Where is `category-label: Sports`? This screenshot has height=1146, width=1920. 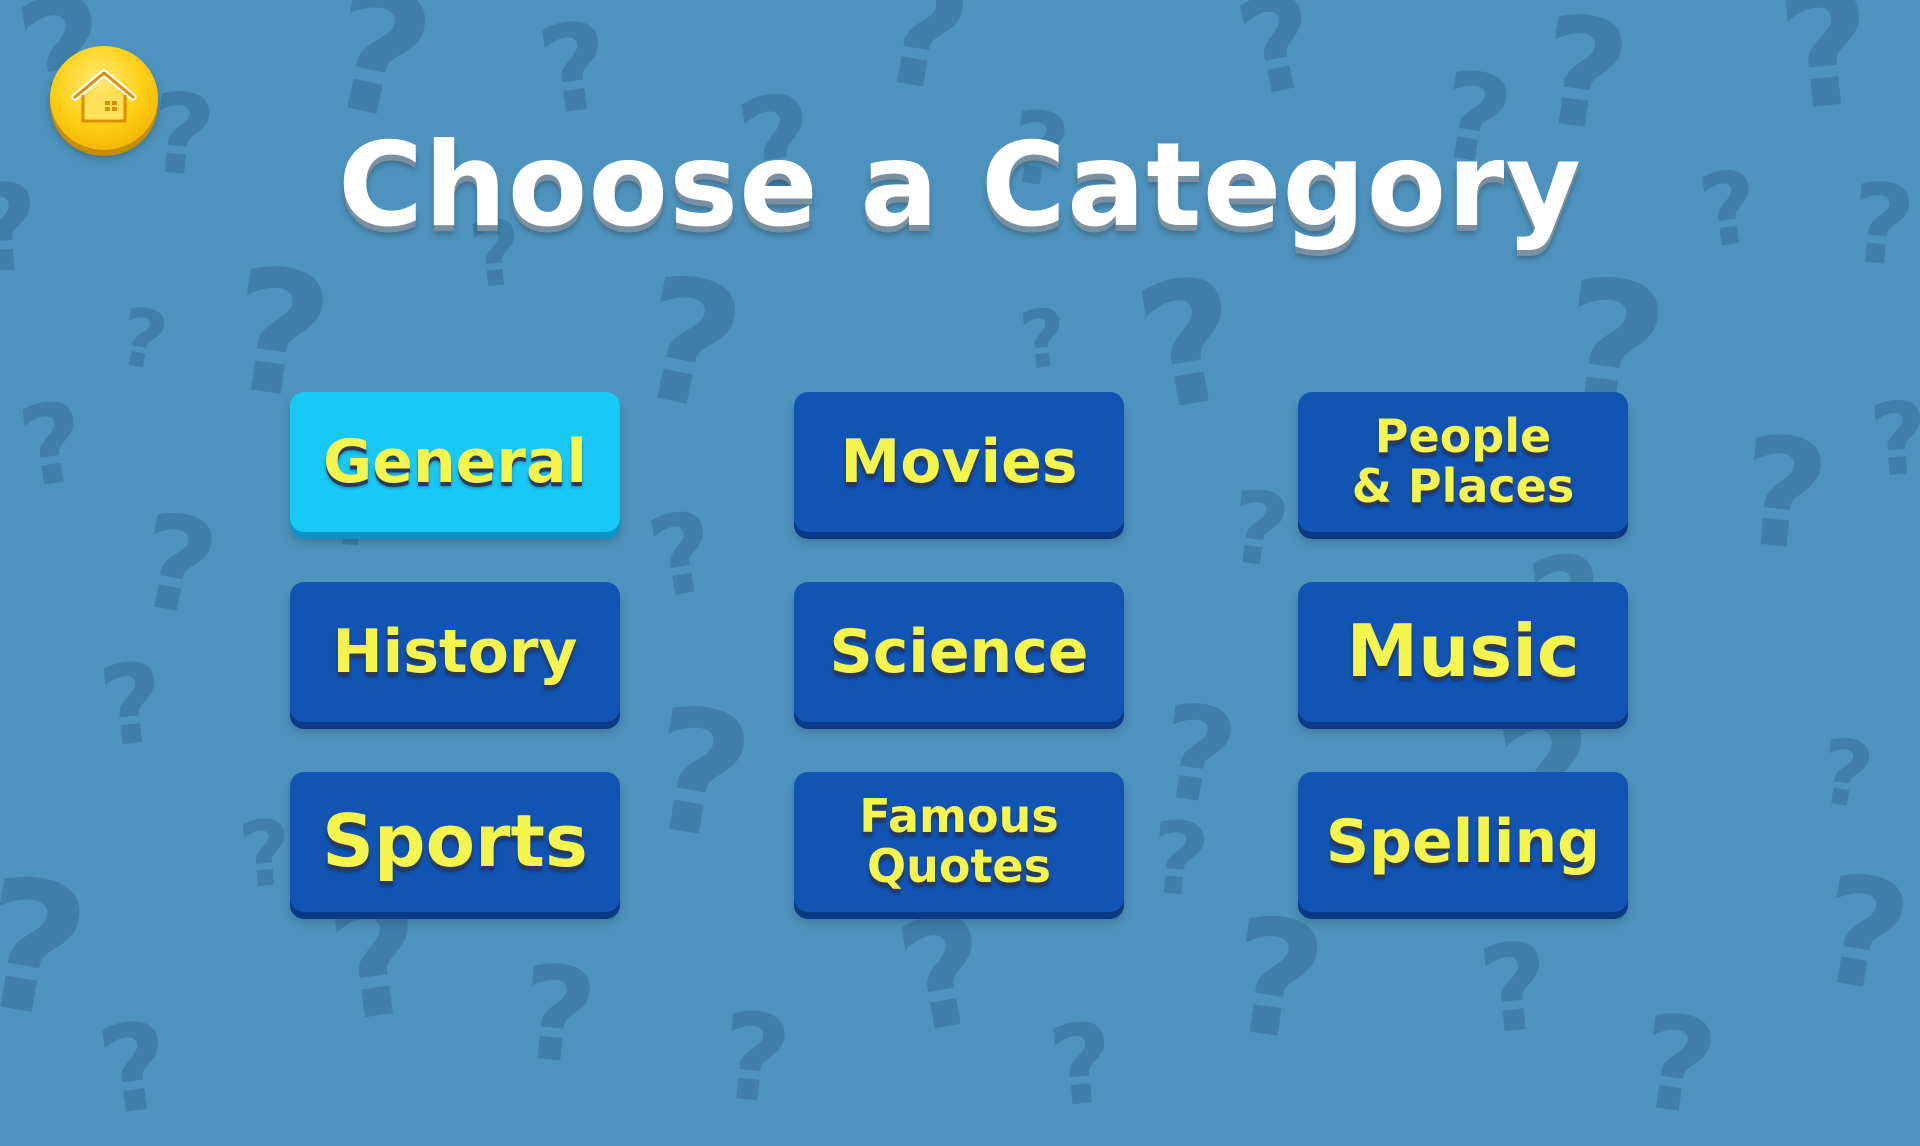
category-label: Sports is located at coordinates (455, 841).